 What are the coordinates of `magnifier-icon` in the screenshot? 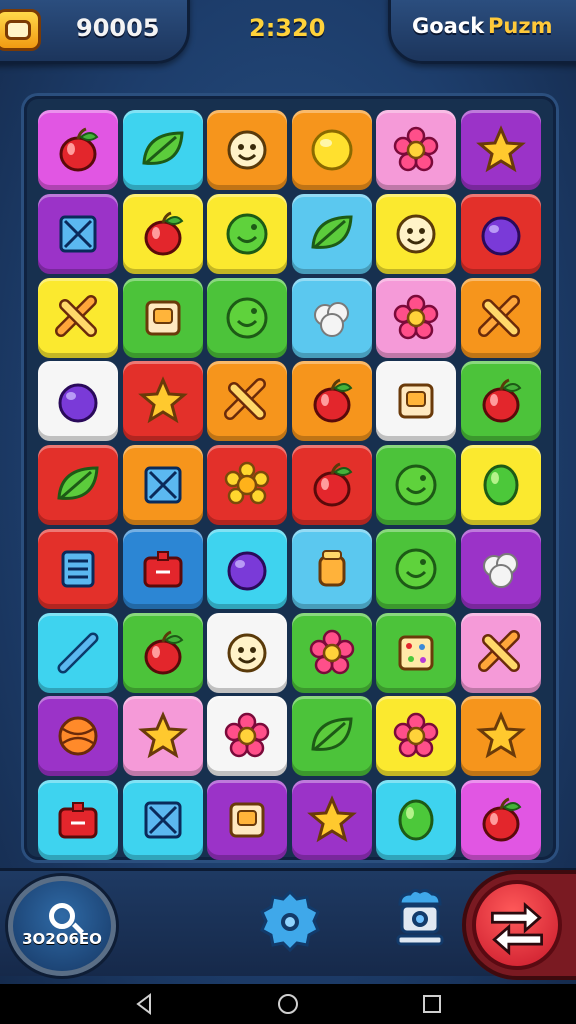 It's located at (62, 916).